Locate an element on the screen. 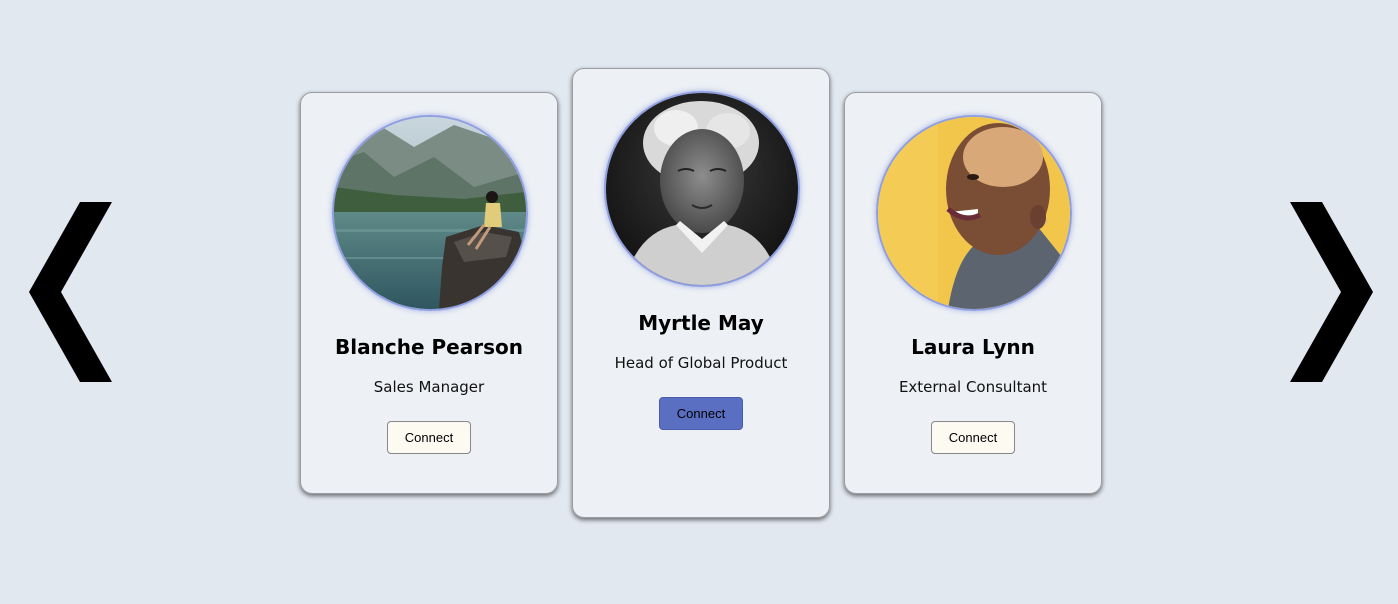 The height and width of the screenshot is (604, 1398). profile-role: Sales Manager is located at coordinates (429, 387).